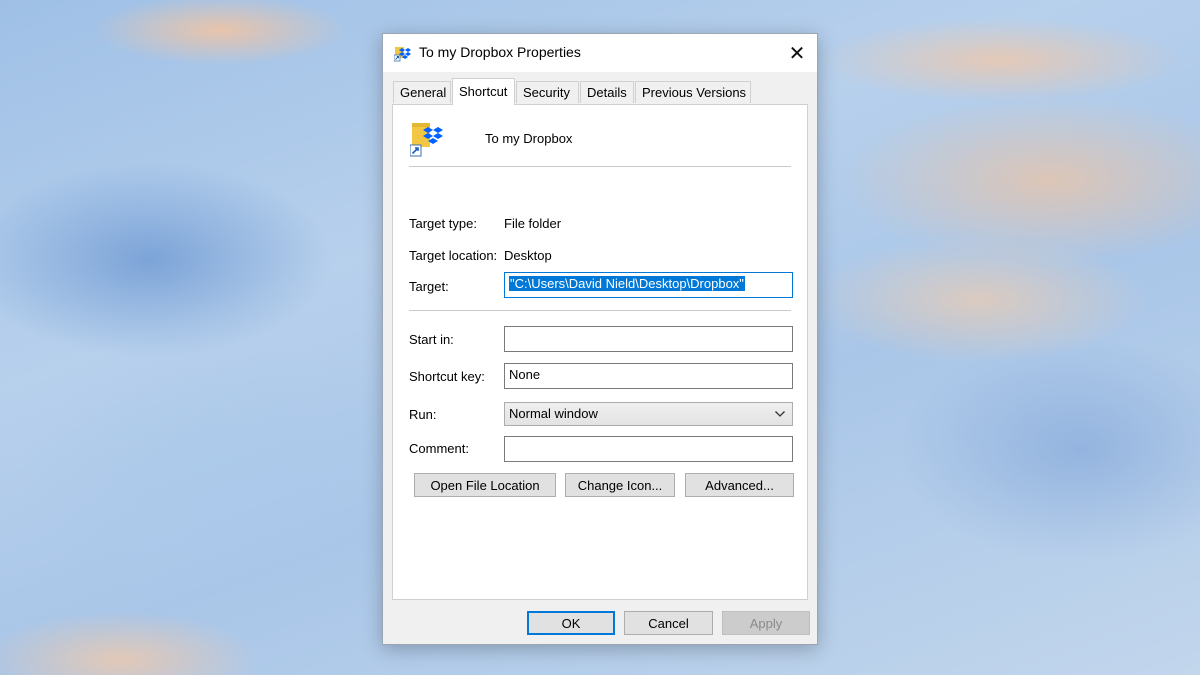 This screenshot has width=1200, height=675. I want to click on dropbox-folder-shortcut-icon, so click(429, 139).